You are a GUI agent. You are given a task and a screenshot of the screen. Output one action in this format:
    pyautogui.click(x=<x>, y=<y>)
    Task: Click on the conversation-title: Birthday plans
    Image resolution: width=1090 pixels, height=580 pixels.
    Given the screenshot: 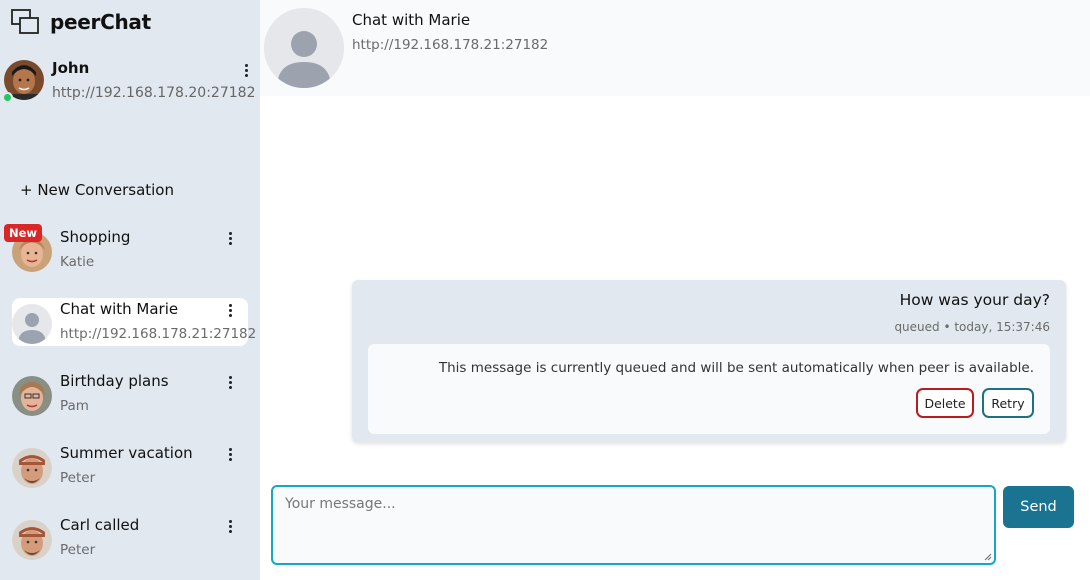 What is the action you would take?
    pyautogui.click(x=114, y=381)
    